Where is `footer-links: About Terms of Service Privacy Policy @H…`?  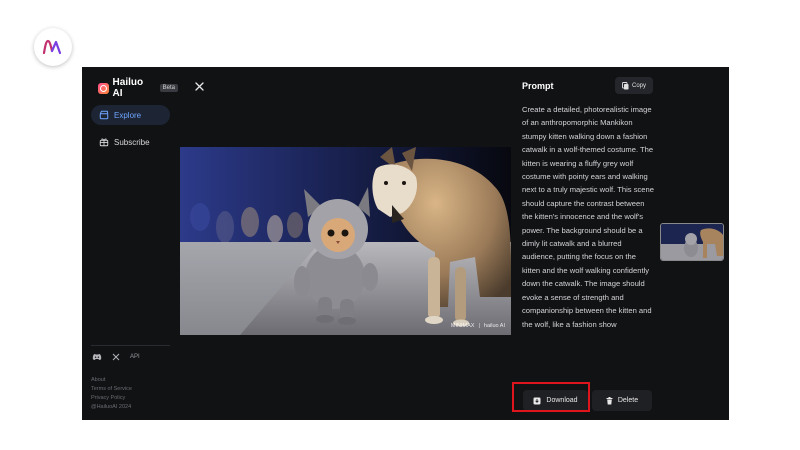 footer-links: About Terms of Service Privacy Policy @H… is located at coordinates (111, 393).